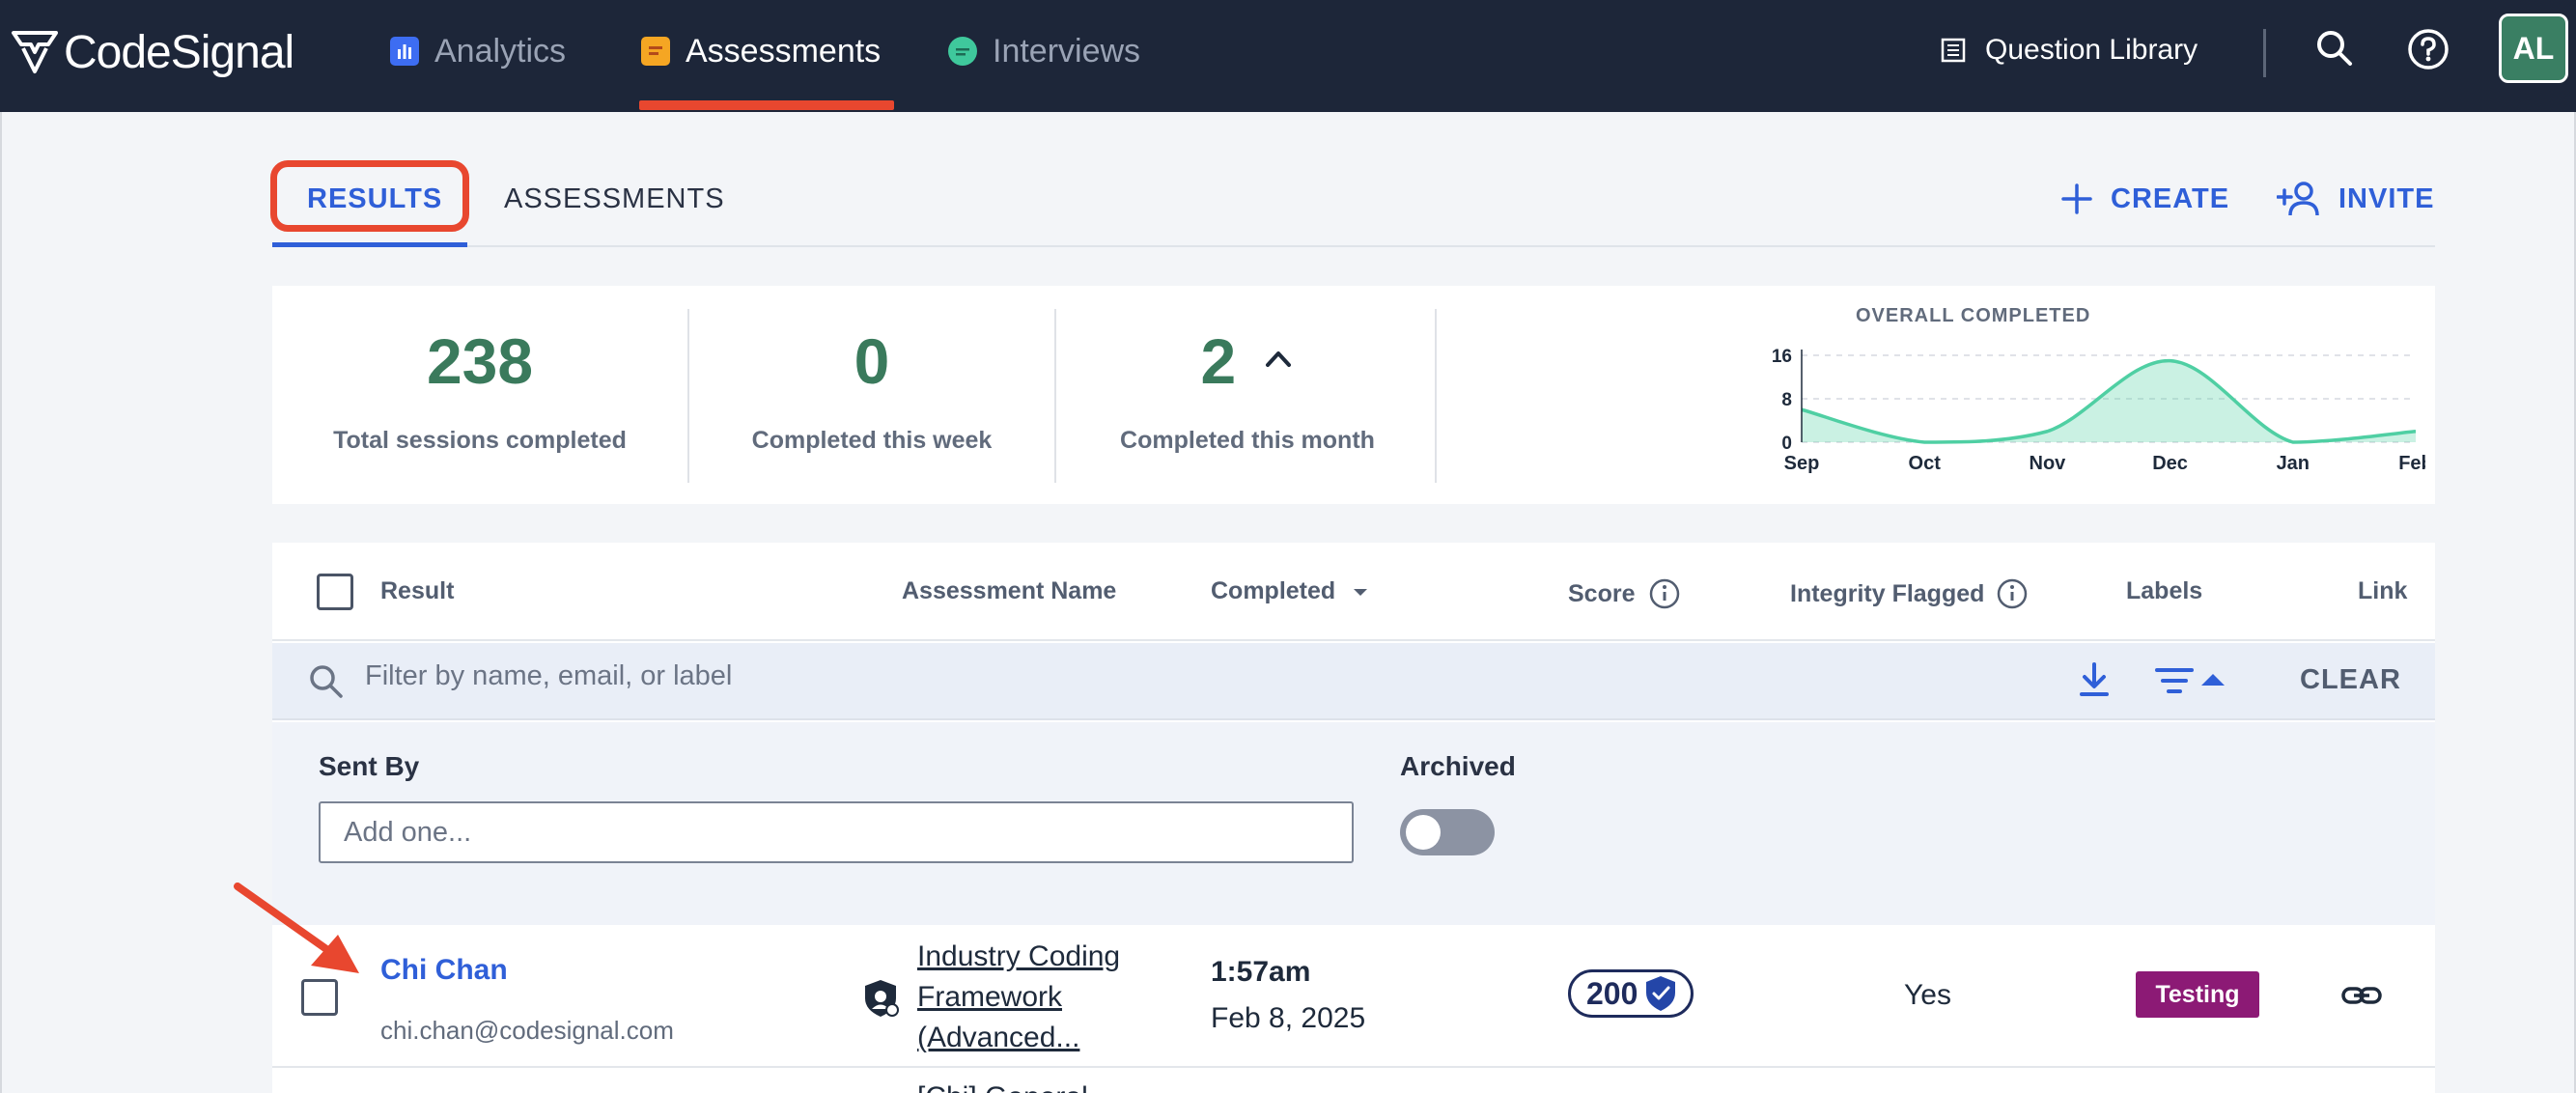 This screenshot has width=2576, height=1093. I want to click on codesignal-logo: CodeSignal, so click(152, 52).